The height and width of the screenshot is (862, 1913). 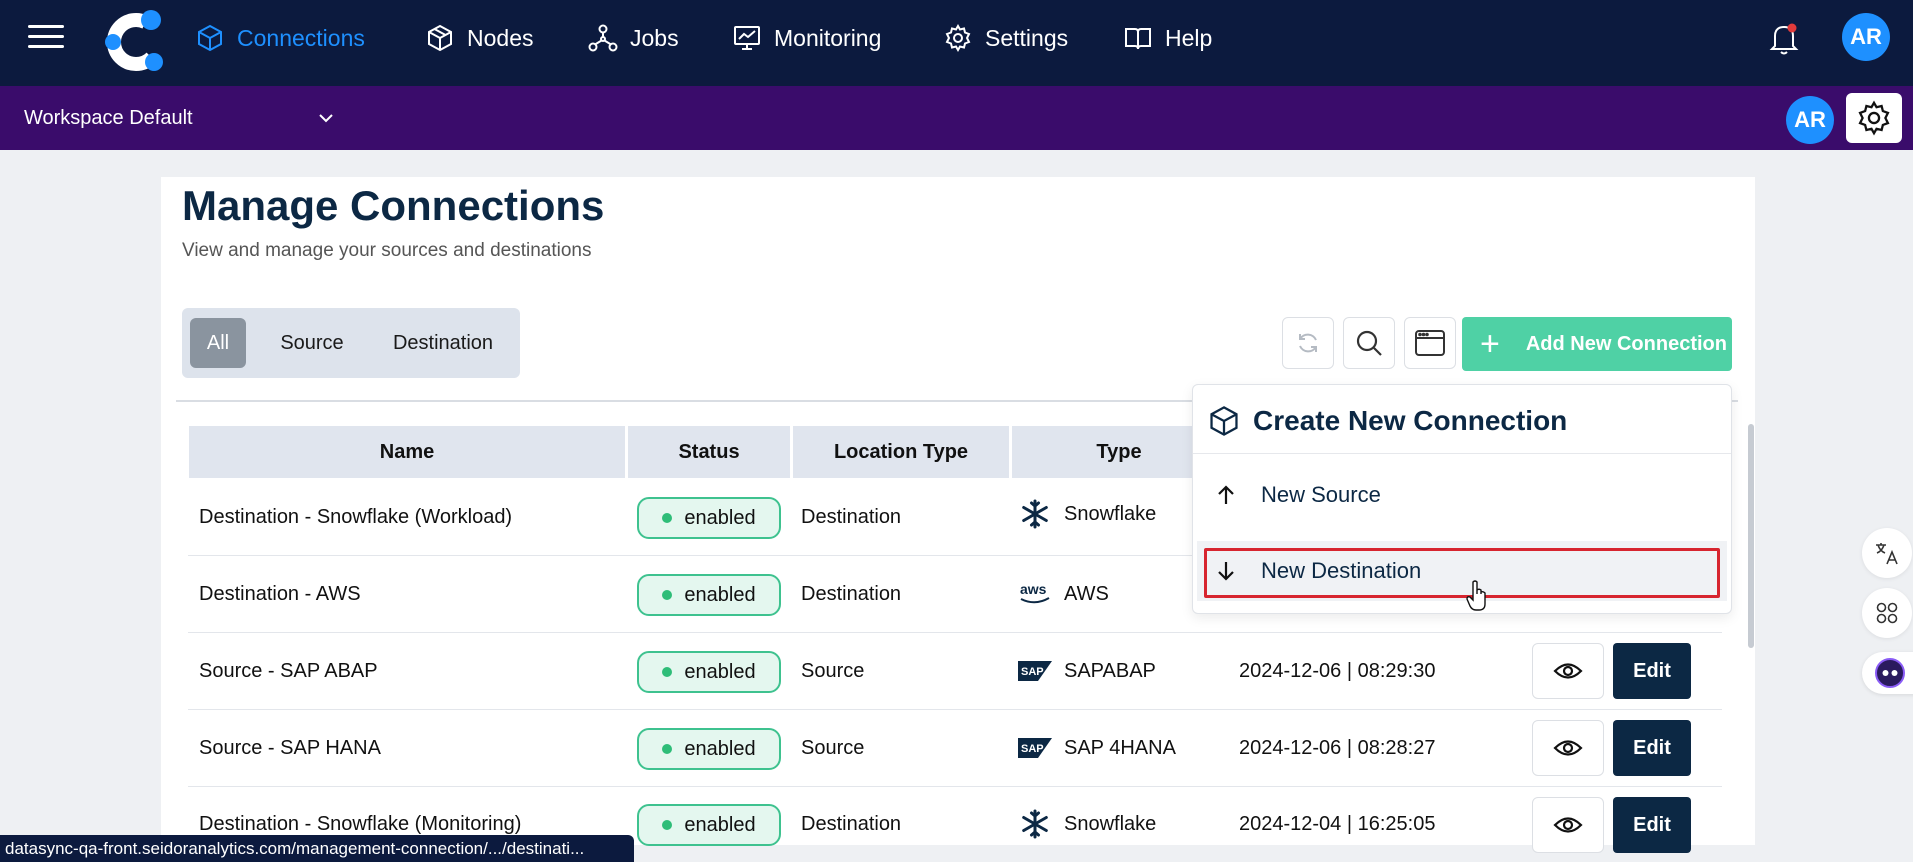 I want to click on translate-button, so click(x=1887, y=553).